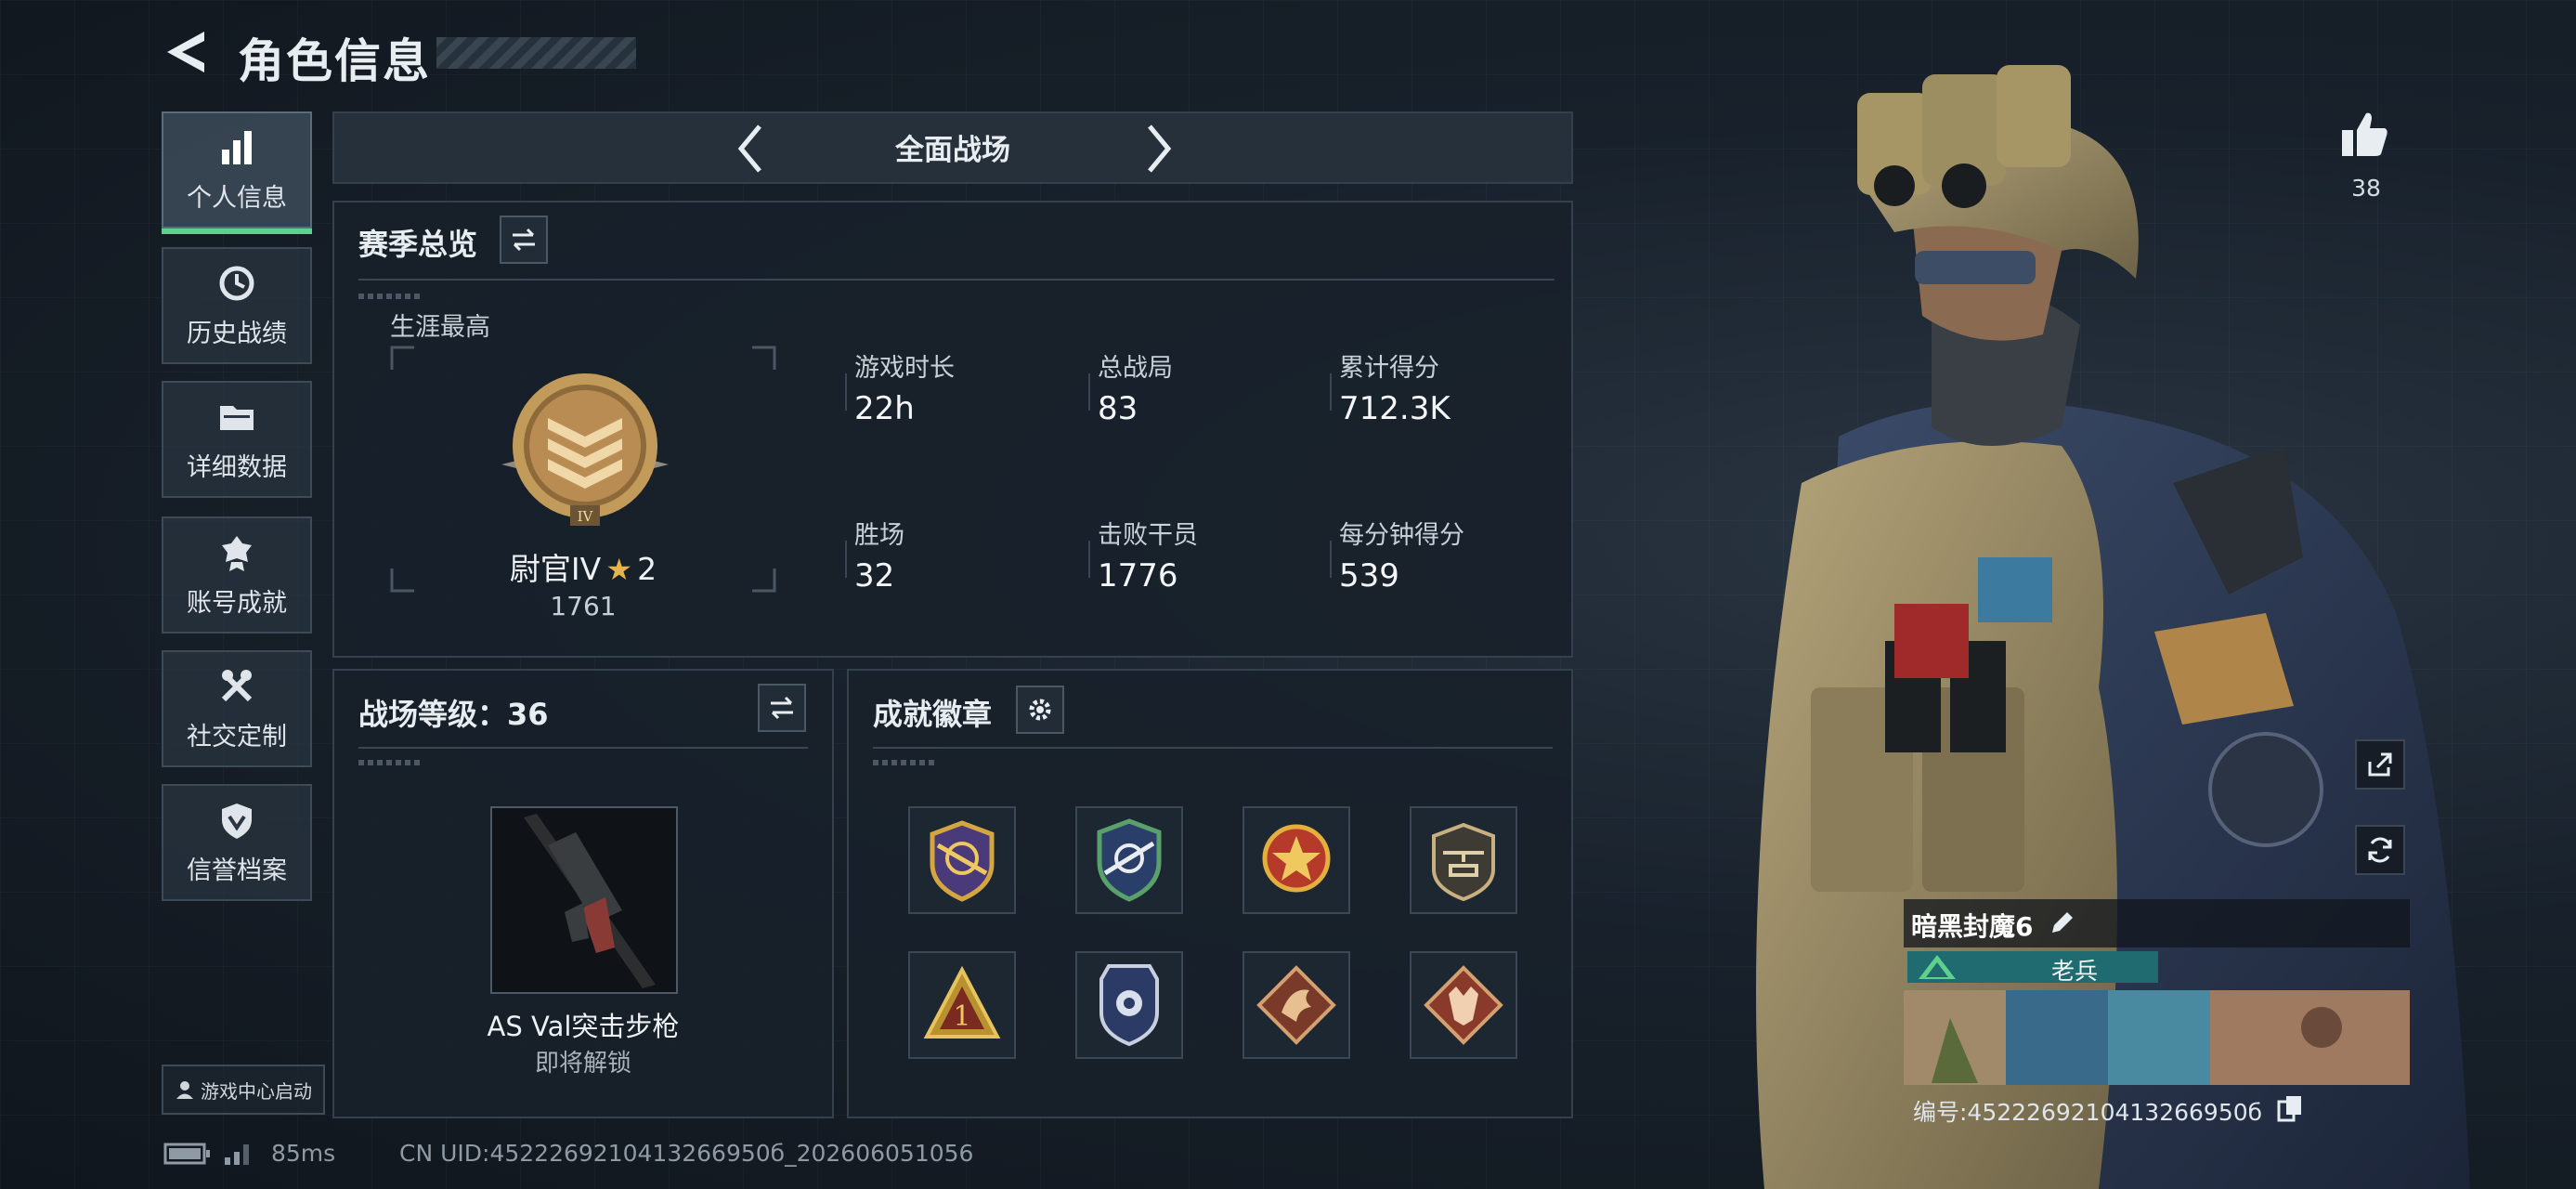 This screenshot has width=2576, height=1189. Describe the element at coordinates (582, 1064) in the screenshot. I see `weapon-unlock-status: 即将解锁` at that location.